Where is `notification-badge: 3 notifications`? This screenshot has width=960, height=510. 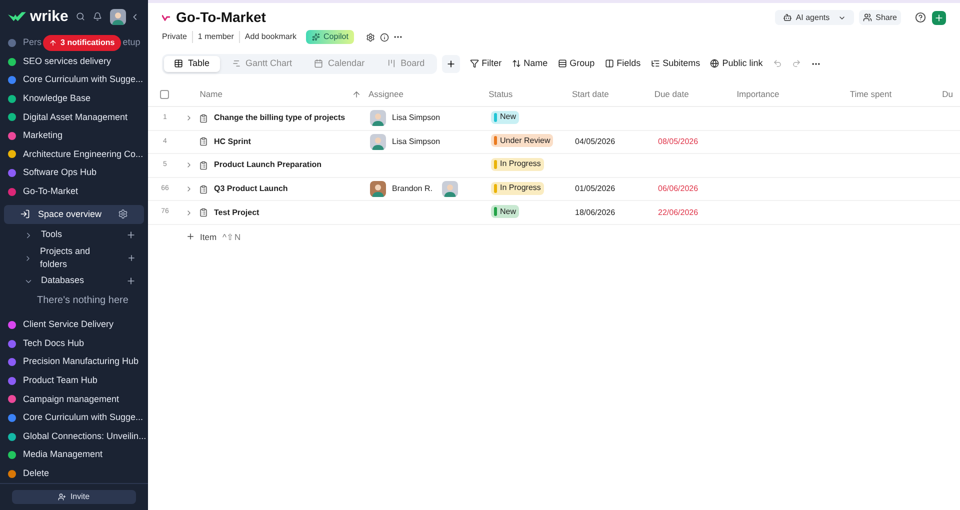
notification-badge: 3 notifications is located at coordinates (81, 42).